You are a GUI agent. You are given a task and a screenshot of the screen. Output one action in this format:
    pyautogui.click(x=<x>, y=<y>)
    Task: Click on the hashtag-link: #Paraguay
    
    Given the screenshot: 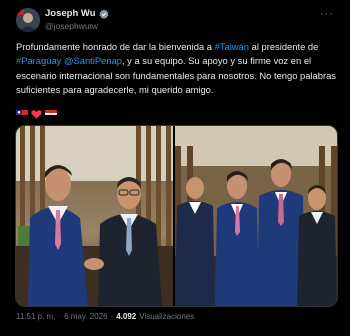 What is the action you would take?
    pyautogui.click(x=38, y=60)
    